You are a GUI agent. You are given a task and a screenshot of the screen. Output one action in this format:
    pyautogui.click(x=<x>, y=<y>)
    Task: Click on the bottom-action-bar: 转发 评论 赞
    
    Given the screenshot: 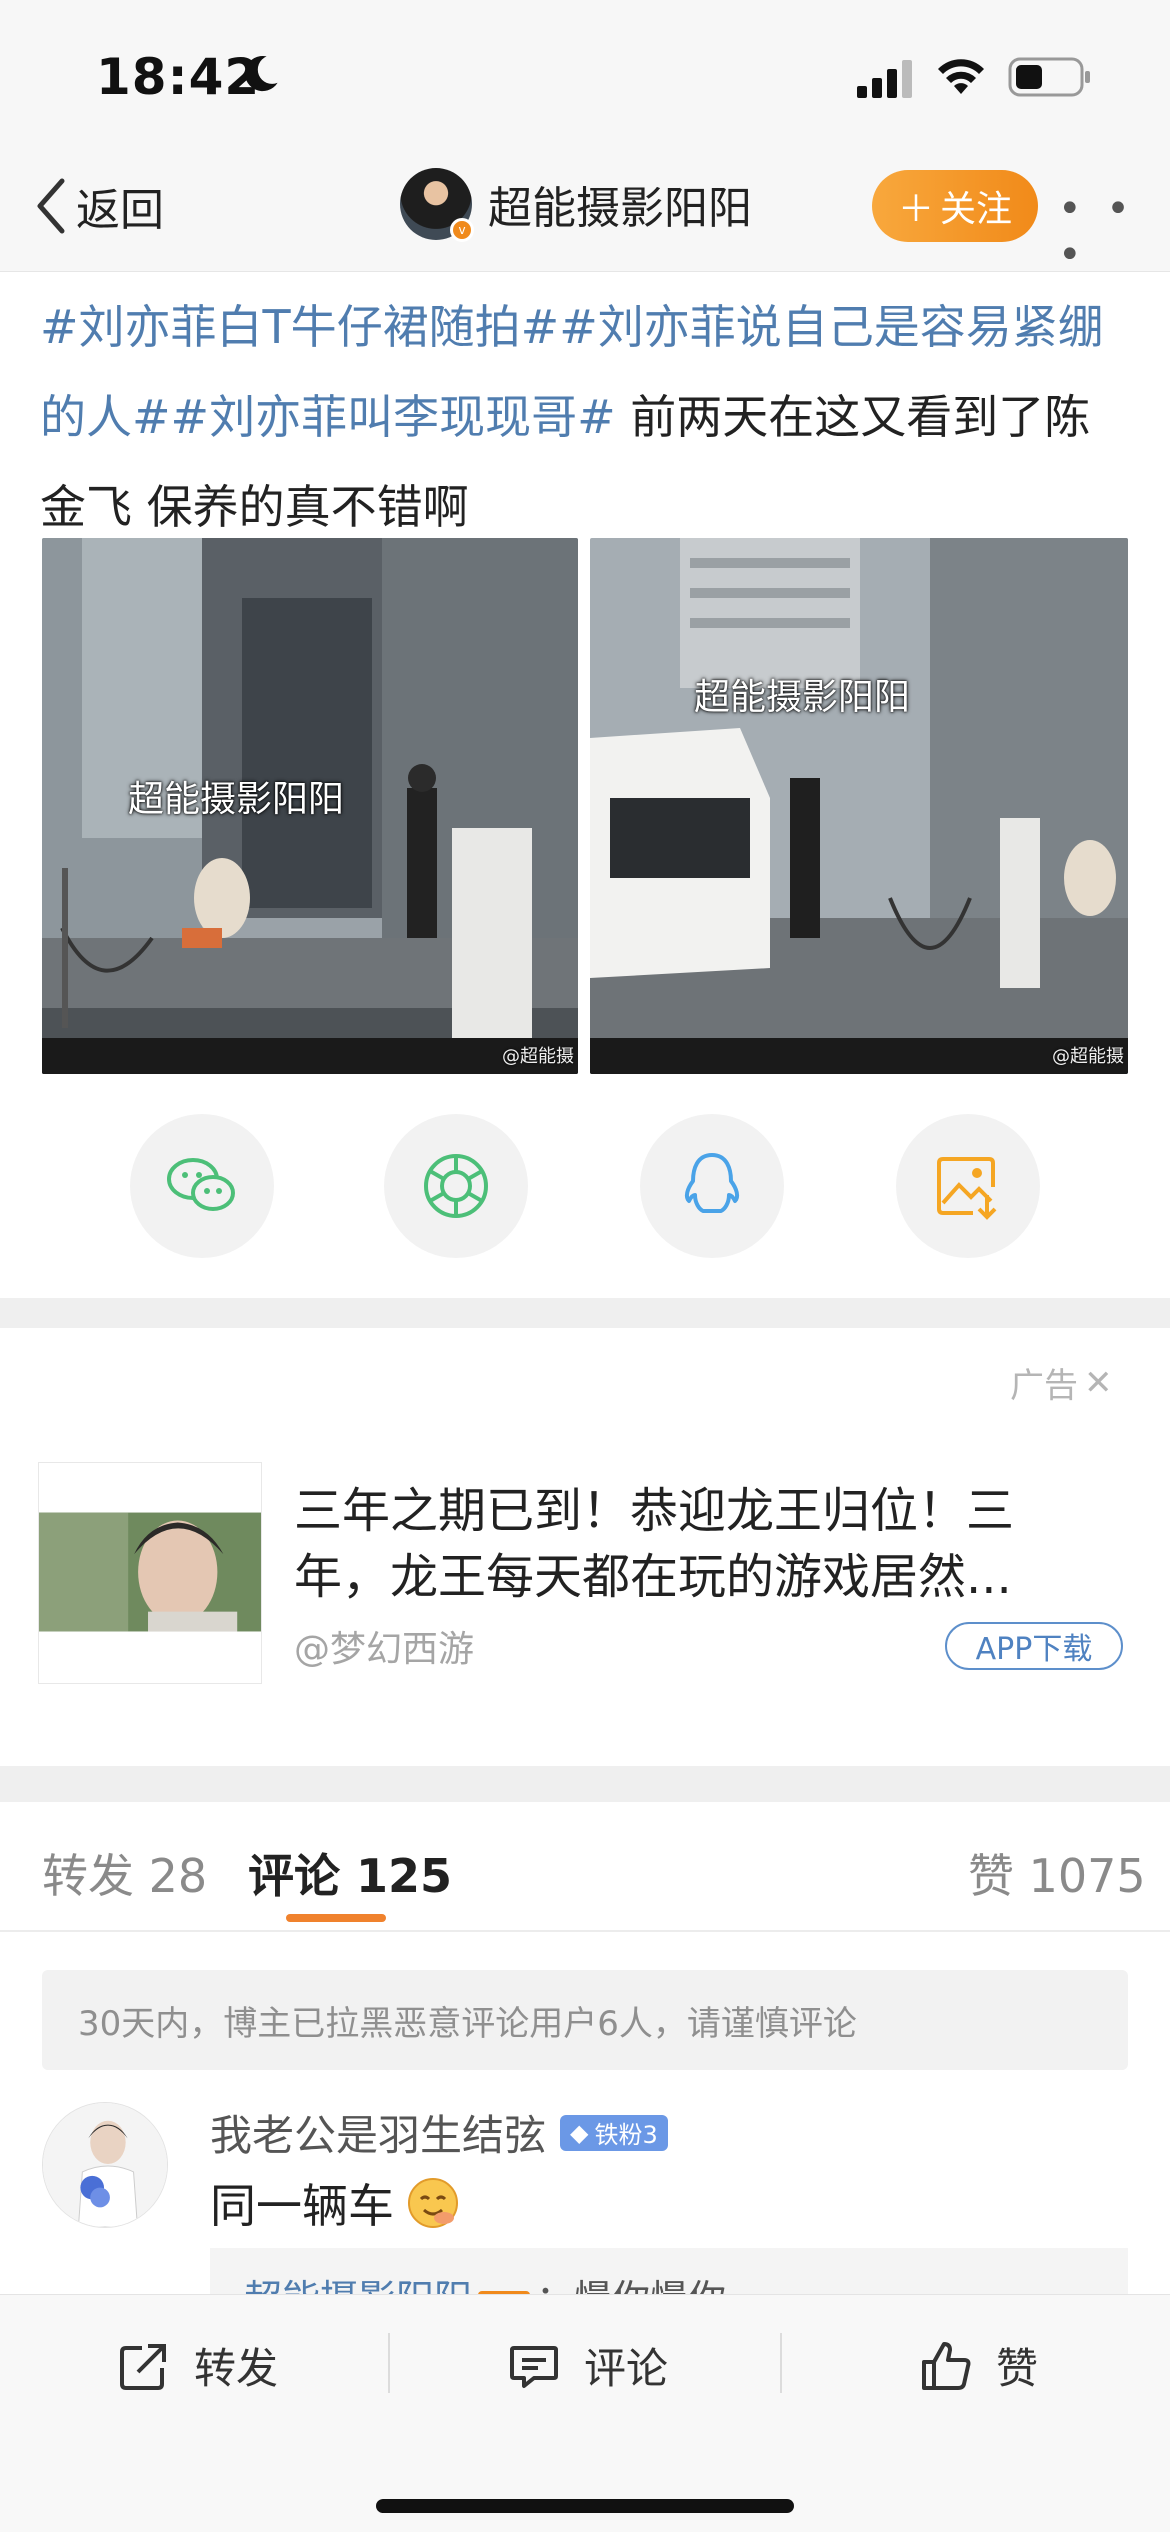 What is the action you would take?
    pyautogui.click(x=585, y=2413)
    